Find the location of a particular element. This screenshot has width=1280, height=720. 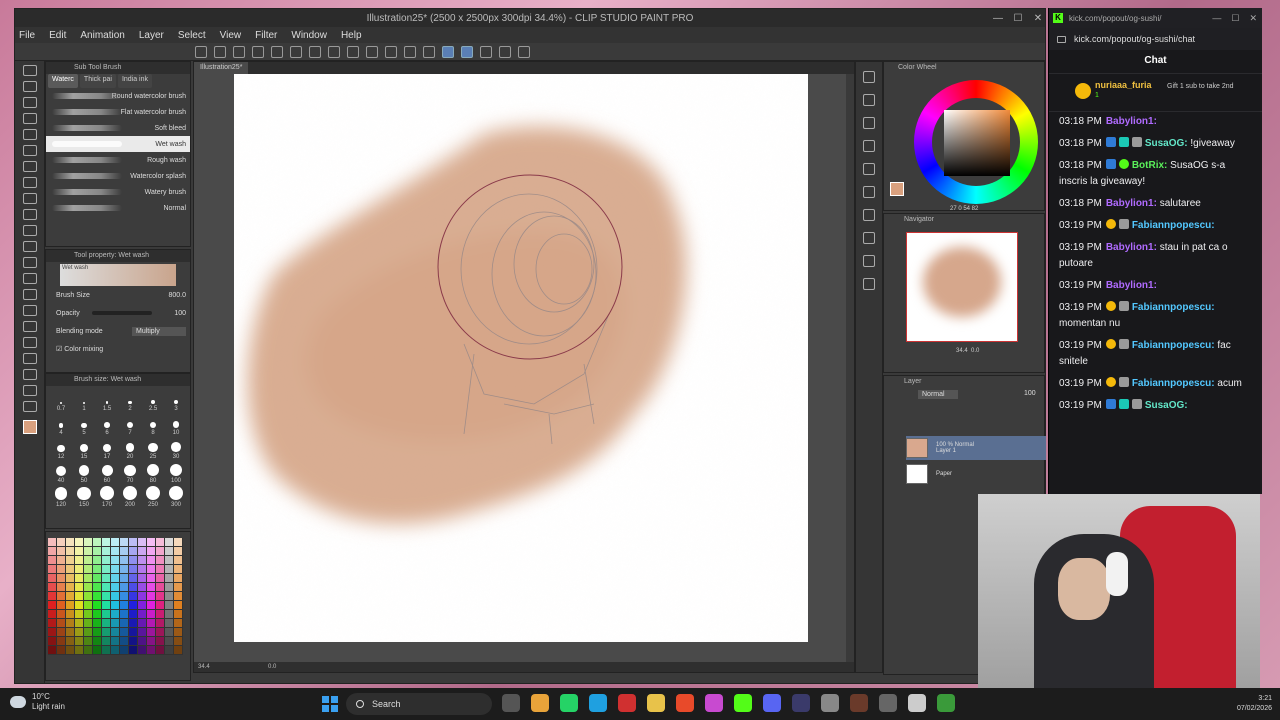

brush-size-cell: 170 is located at coordinates (107, 496).